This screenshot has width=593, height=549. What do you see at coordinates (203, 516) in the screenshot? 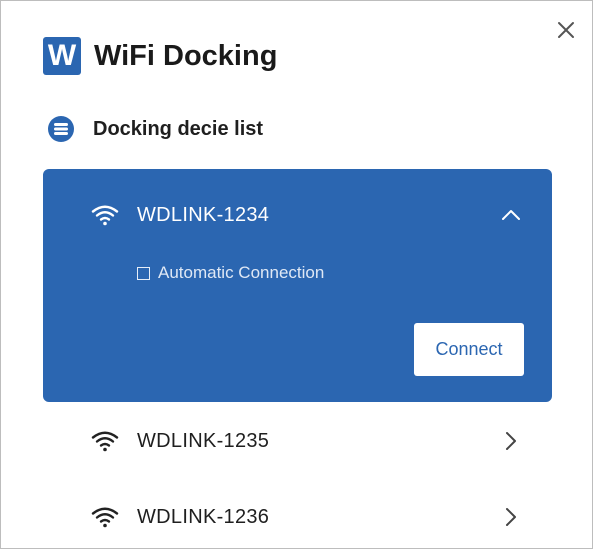
I see `device-name: WDLINK-1236` at bounding box center [203, 516].